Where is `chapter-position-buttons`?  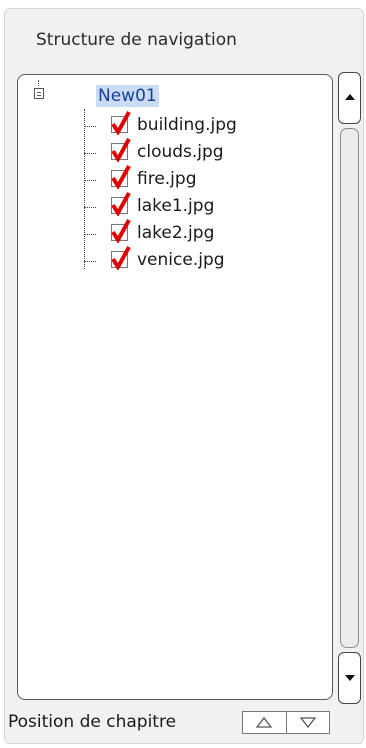 chapter-position-buttons is located at coordinates (286, 722).